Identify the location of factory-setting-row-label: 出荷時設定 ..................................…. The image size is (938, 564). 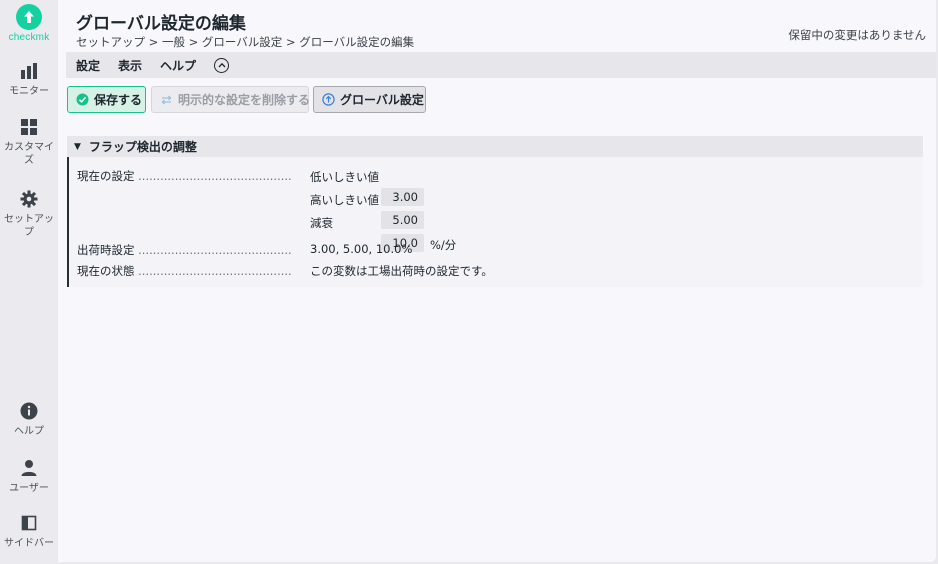
(184, 250).